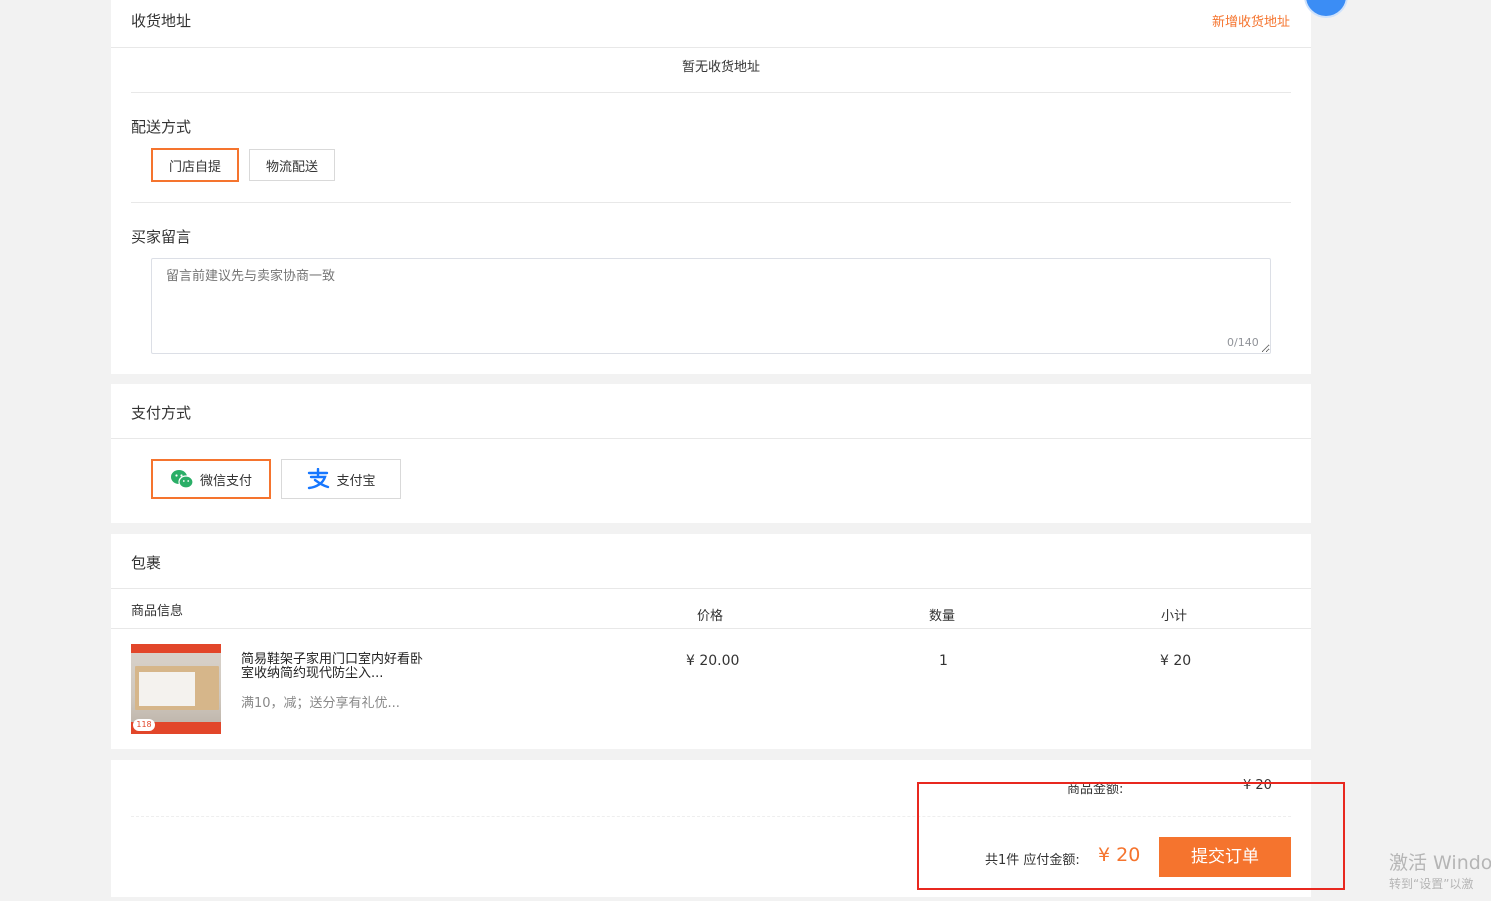 This screenshot has height=901, width=1491. Describe the element at coordinates (943, 661) in the screenshot. I see `product-qty: 1` at that location.